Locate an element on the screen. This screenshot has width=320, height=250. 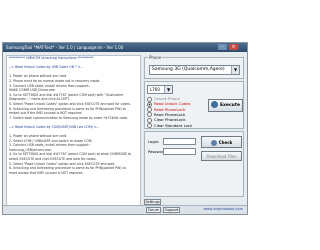
login-label: Login: is located at coordinates (154, 141).